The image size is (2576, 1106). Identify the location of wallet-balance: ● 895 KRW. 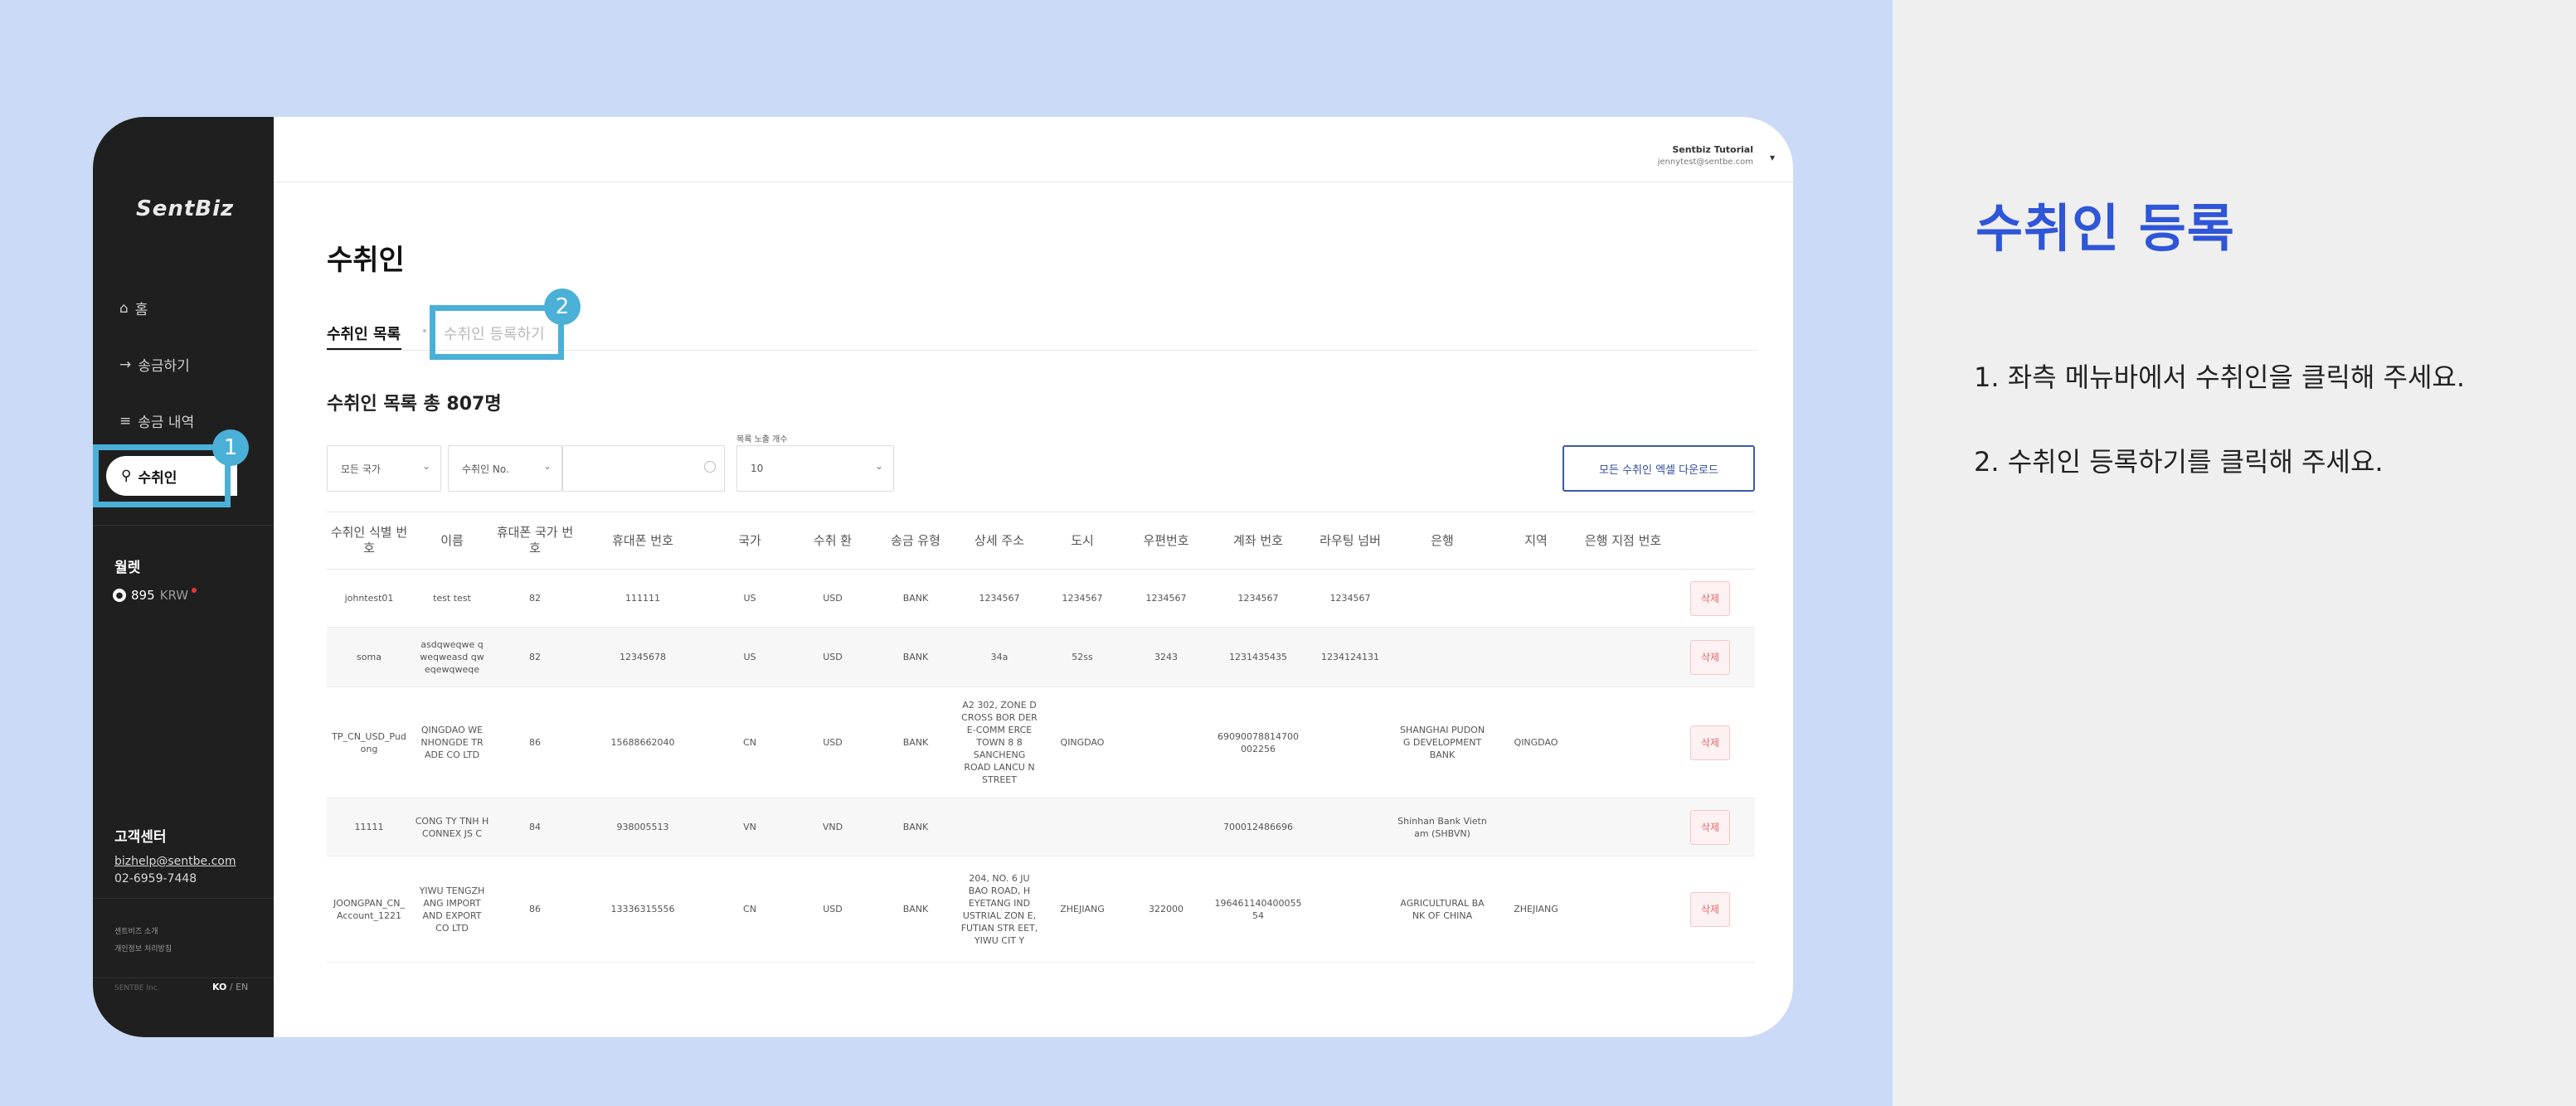
(155, 595).